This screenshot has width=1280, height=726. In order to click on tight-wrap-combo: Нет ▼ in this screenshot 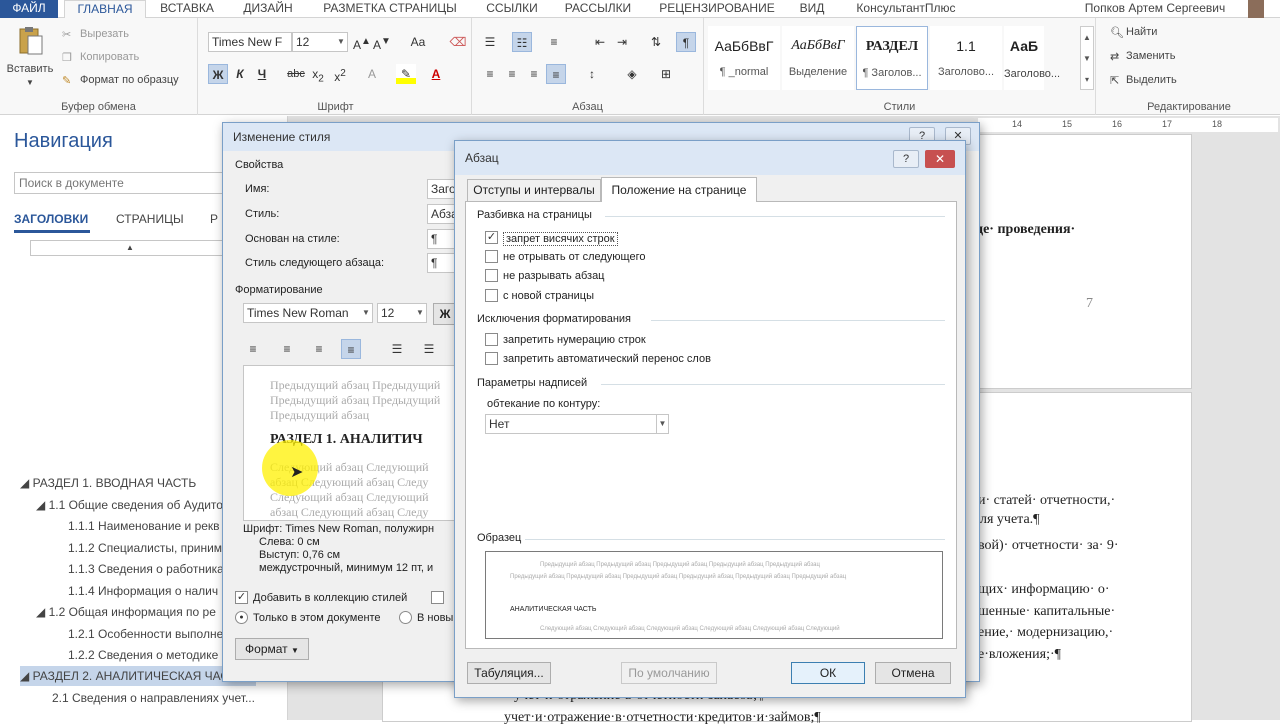, I will do `click(577, 424)`.